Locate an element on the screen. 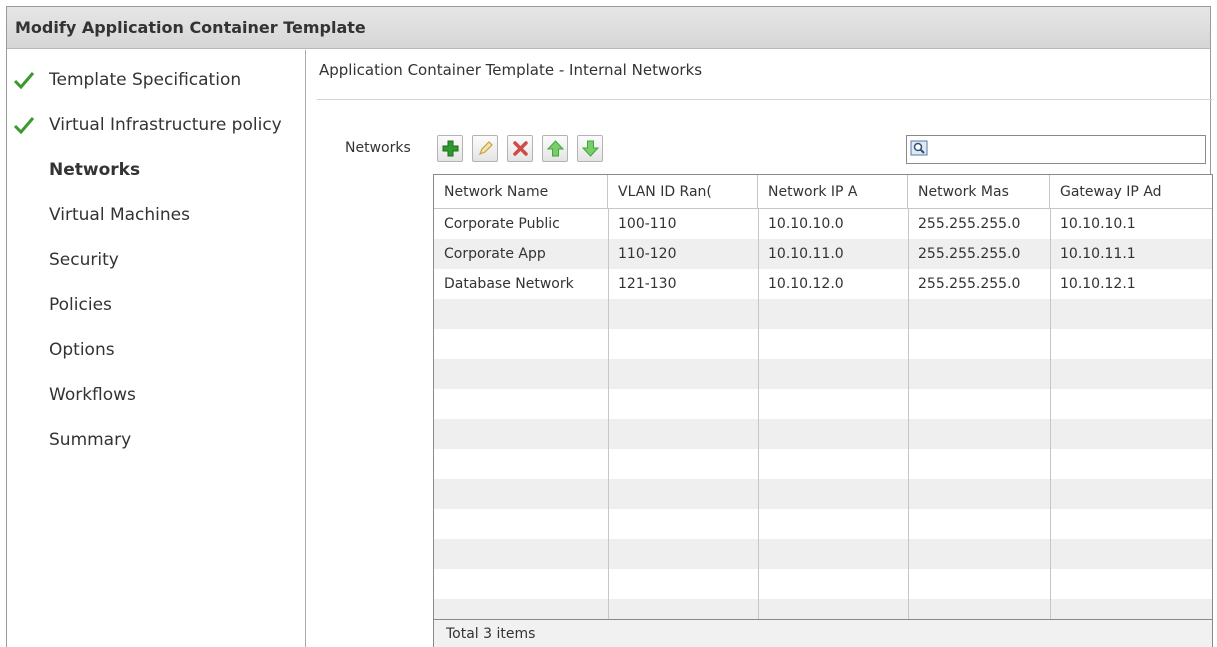 The image size is (1217, 647). step-virtual-infrastructure-policy: Virtual Infrastructure policy is located at coordinates (156, 125).